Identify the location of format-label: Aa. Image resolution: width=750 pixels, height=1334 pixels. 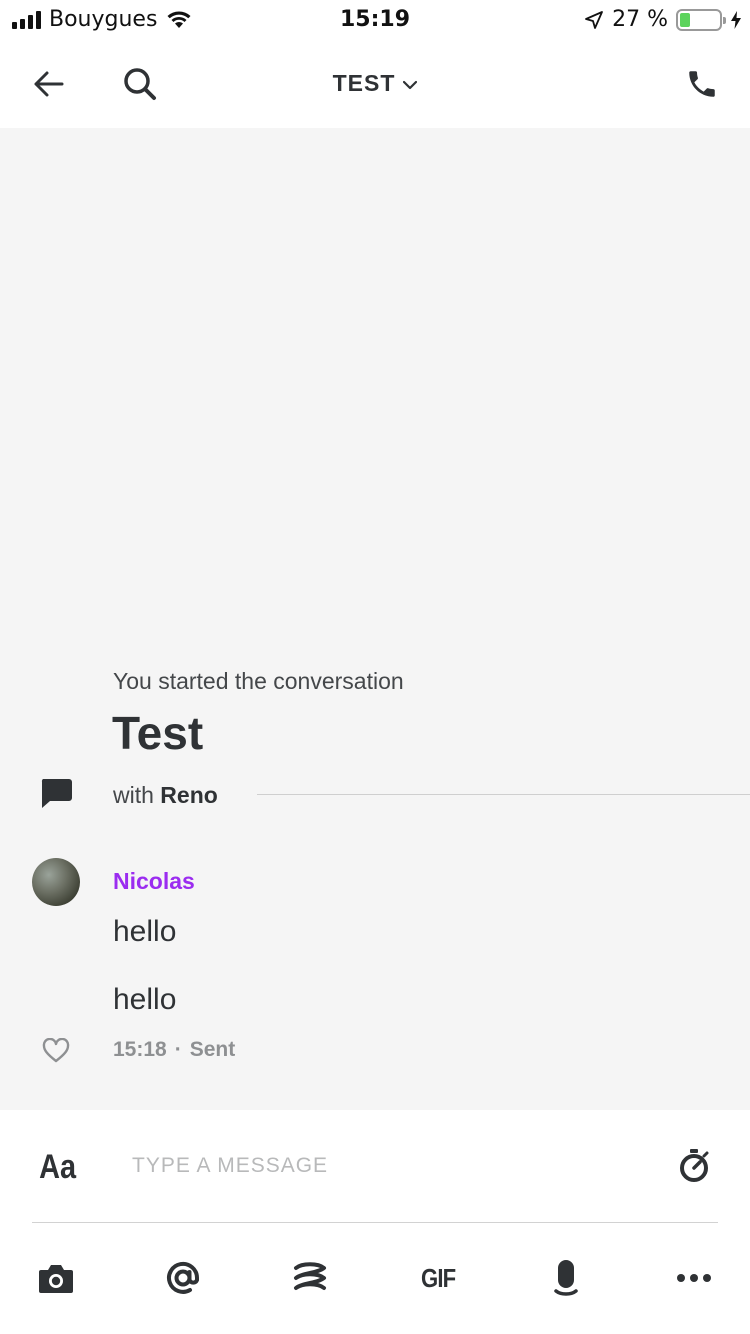
(57, 1166).